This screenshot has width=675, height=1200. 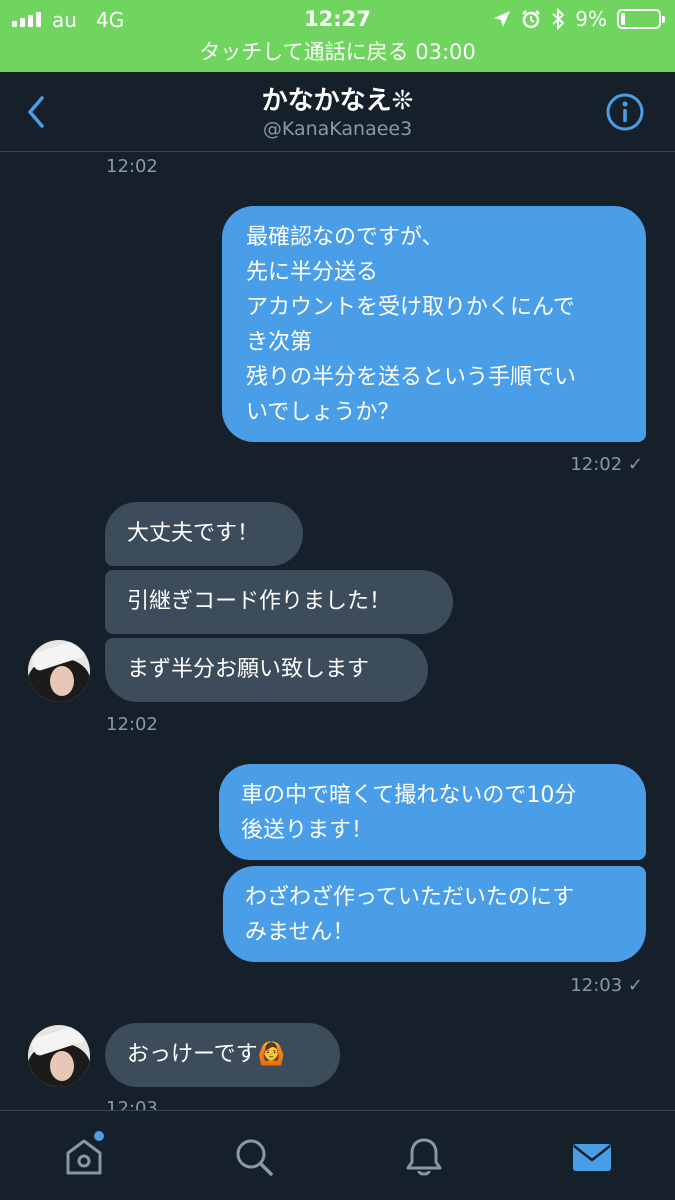 I want to click on search-icon, so click(x=254, y=1157).